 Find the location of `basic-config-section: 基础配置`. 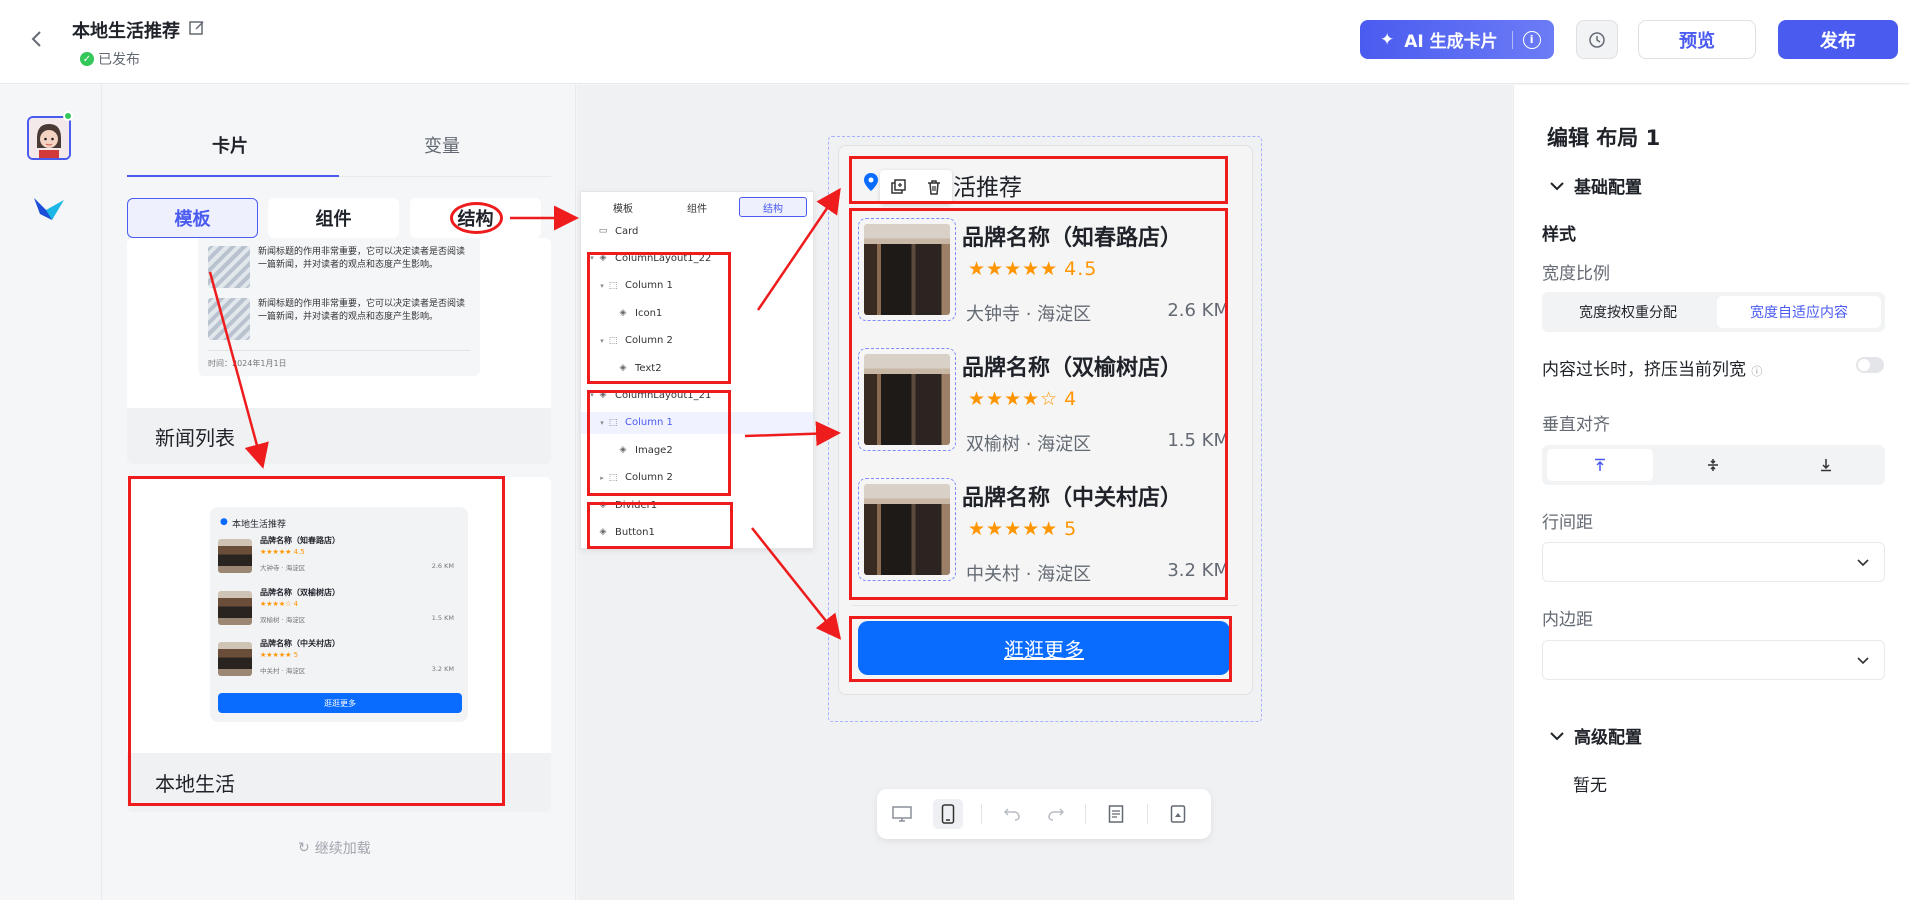

basic-config-section: 基础配置 is located at coordinates (1596, 185).